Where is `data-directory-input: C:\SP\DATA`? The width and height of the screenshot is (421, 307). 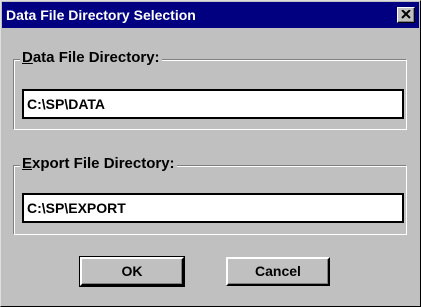
data-directory-input: C:\SP\DATA is located at coordinates (213, 104).